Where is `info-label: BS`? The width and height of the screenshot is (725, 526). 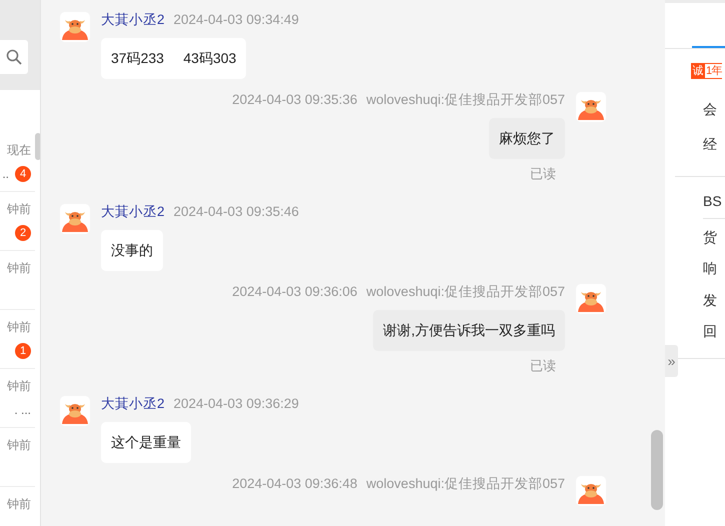
info-label: BS is located at coordinates (714, 202).